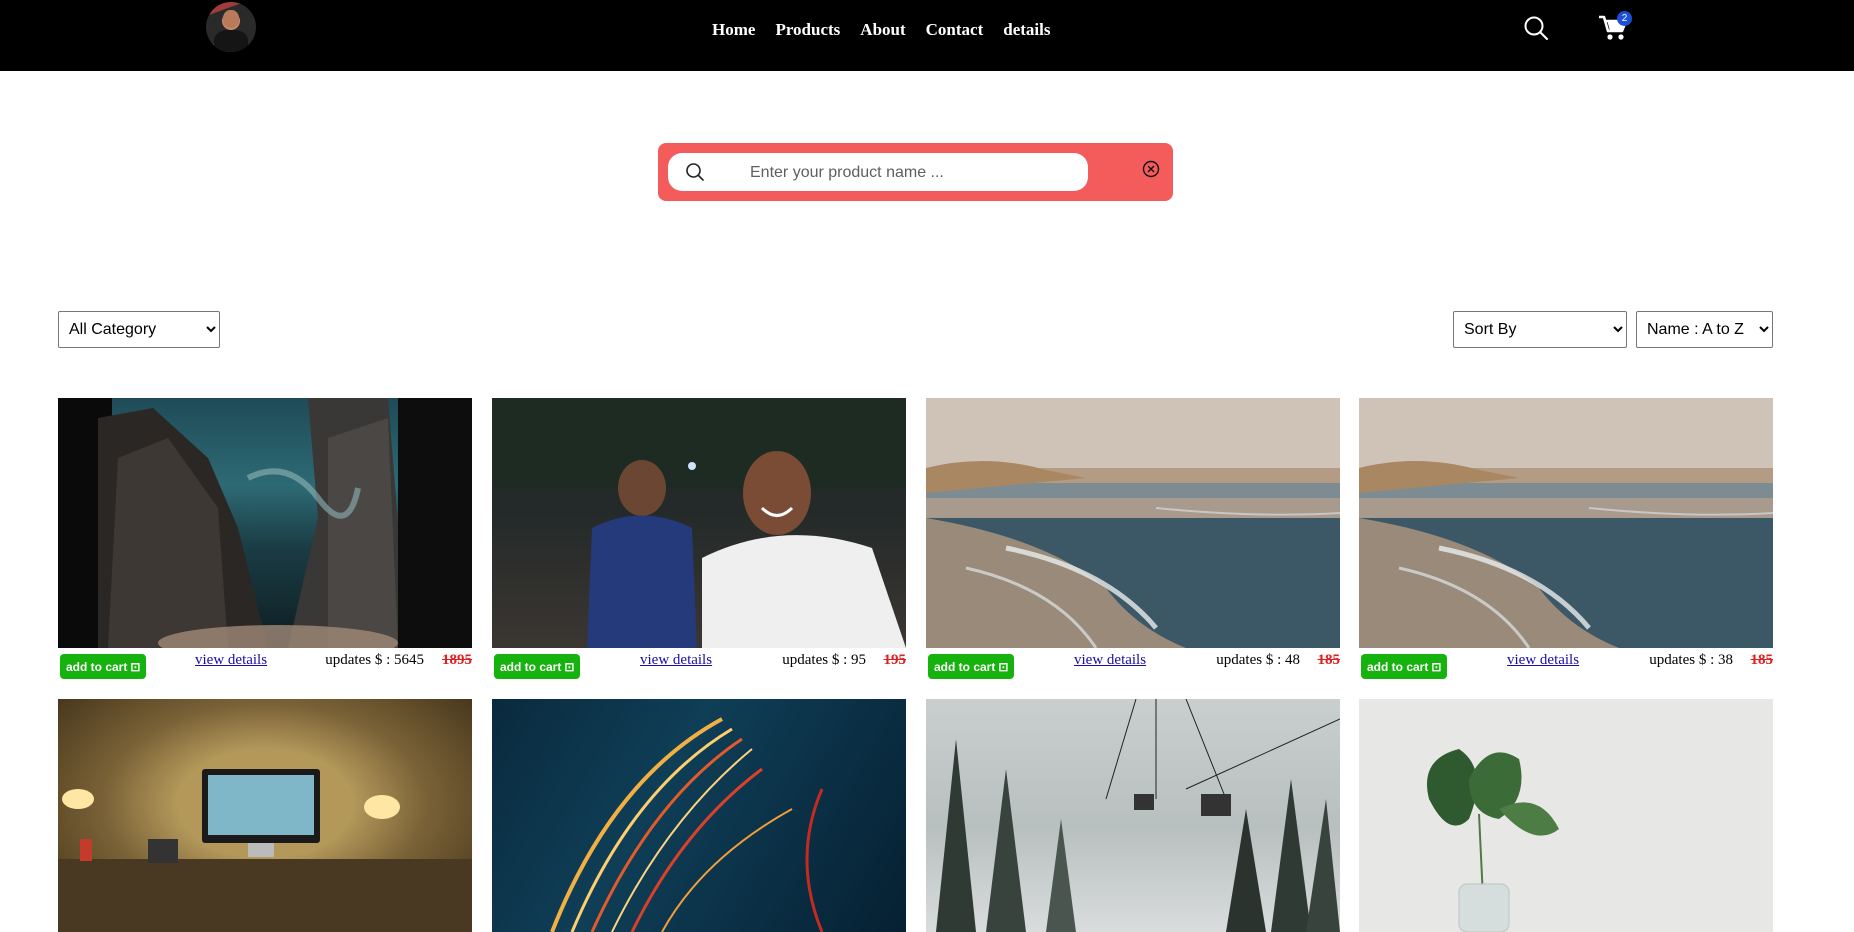 Image resolution: width=1854 pixels, height=932 pixels. I want to click on product-search-bar, so click(915, 172).